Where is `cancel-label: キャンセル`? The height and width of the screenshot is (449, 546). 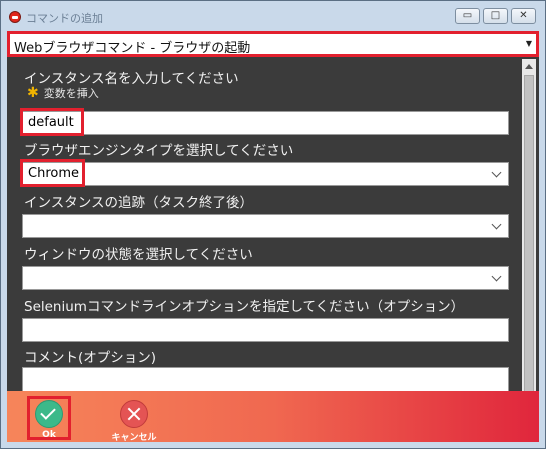 cancel-label: キャンセル is located at coordinates (134, 438).